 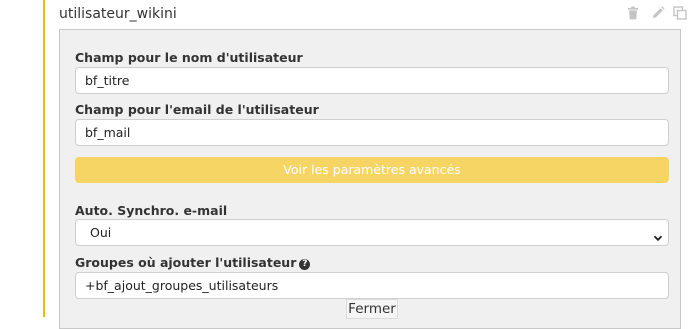 What do you see at coordinates (633, 12) in the screenshot?
I see `trash-icon` at bounding box center [633, 12].